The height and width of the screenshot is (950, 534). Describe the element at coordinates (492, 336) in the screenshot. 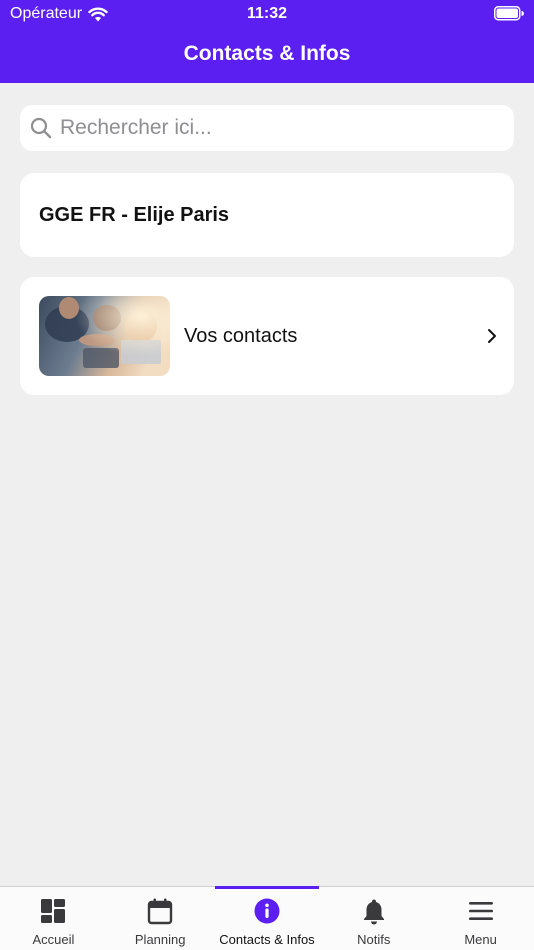

I see `chevron-right-icon` at that location.